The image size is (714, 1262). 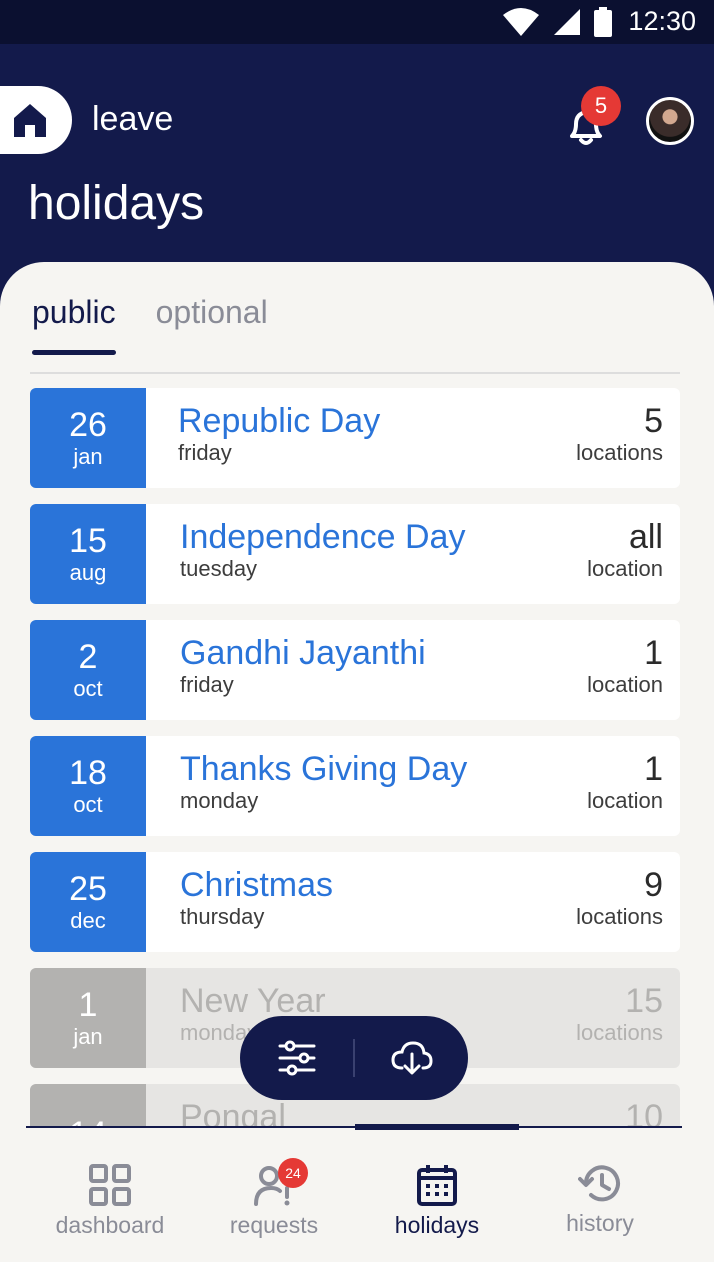 What do you see at coordinates (150, 324) in the screenshot?
I see `tab-bar: public optional` at bounding box center [150, 324].